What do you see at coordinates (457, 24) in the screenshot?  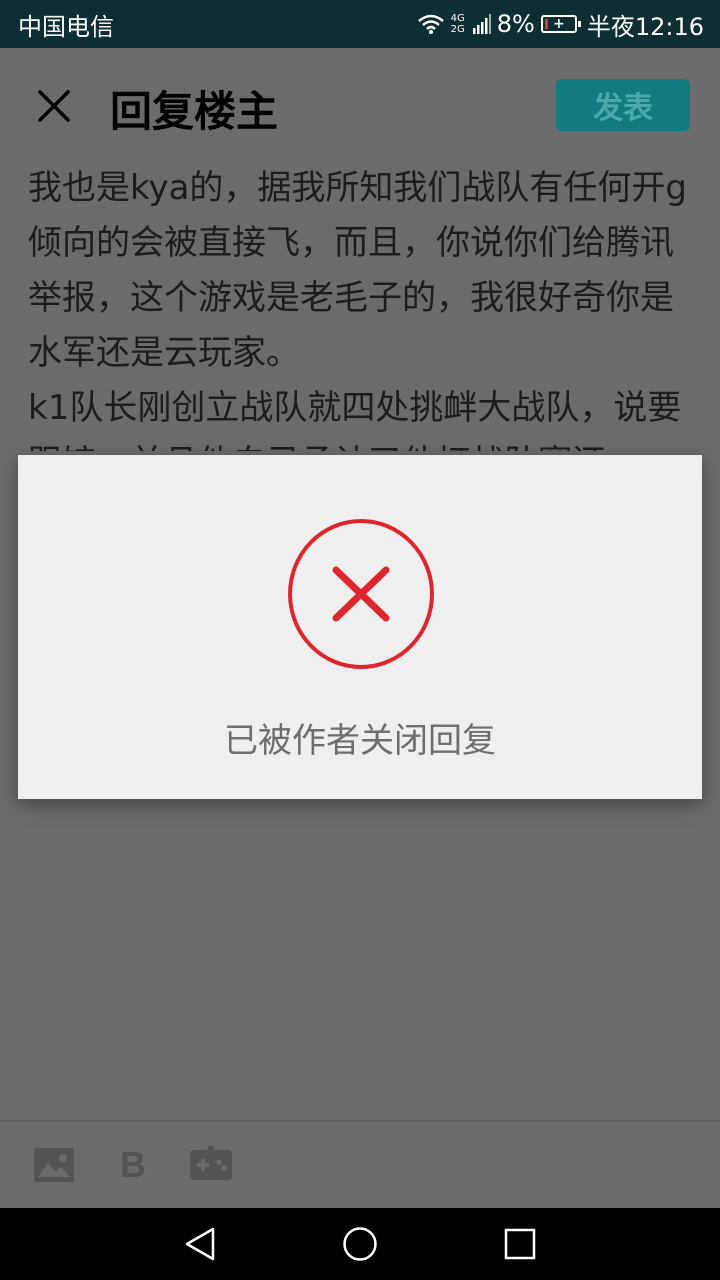 I see `network-type: 4G 2G` at bounding box center [457, 24].